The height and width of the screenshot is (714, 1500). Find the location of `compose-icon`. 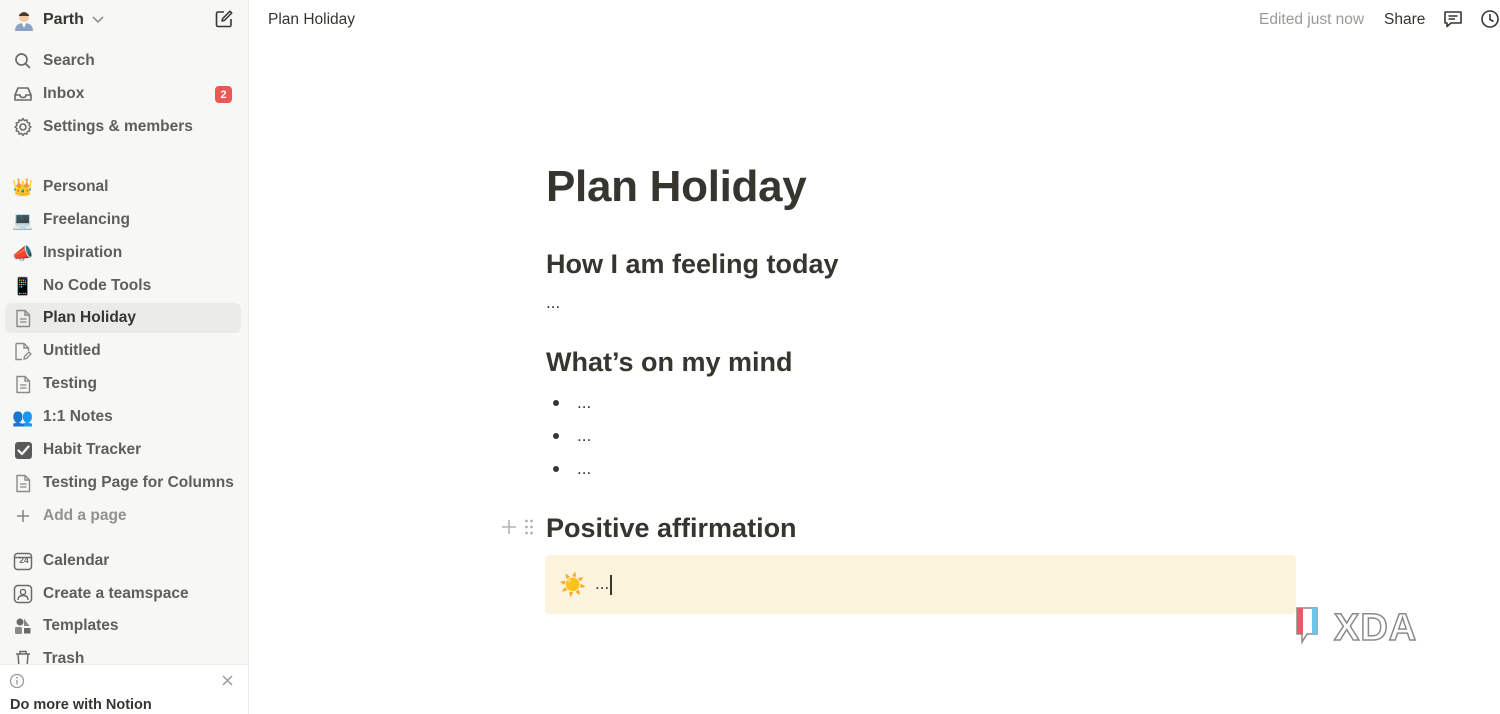

compose-icon is located at coordinates (224, 21).